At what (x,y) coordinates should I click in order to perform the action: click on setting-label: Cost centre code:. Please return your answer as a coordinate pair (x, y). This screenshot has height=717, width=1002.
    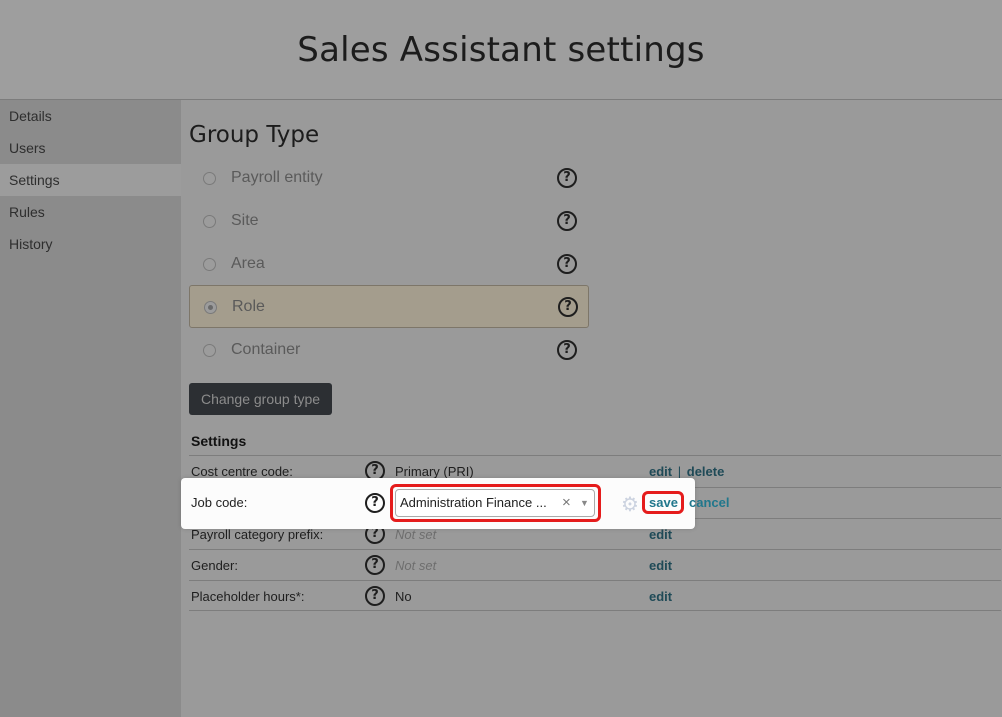
    Looking at the image, I should click on (242, 471).